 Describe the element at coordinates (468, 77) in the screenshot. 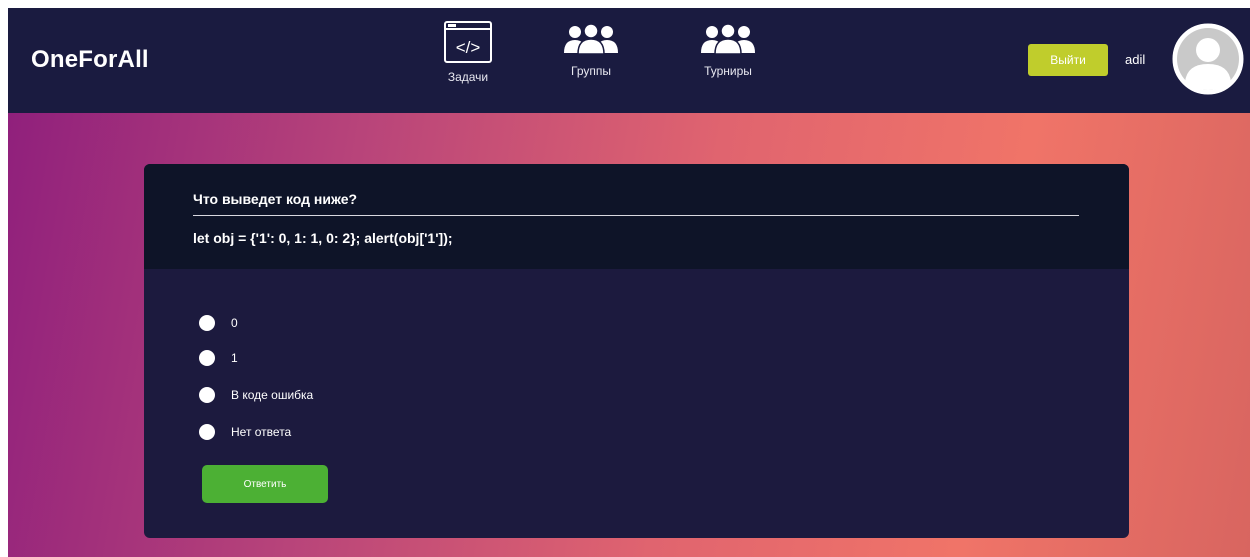

I see `nav-label-tasks: Задачи` at that location.